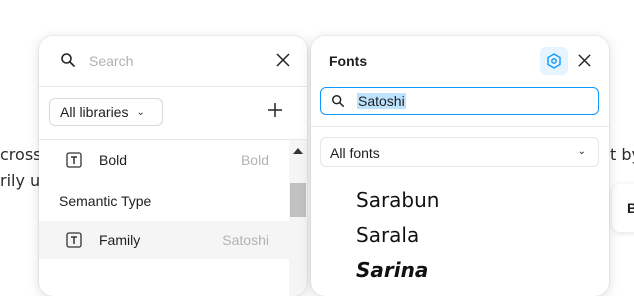 This screenshot has height=296, width=634. What do you see at coordinates (622, 154) in the screenshot?
I see `background-text-3: t by` at bounding box center [622, 154].